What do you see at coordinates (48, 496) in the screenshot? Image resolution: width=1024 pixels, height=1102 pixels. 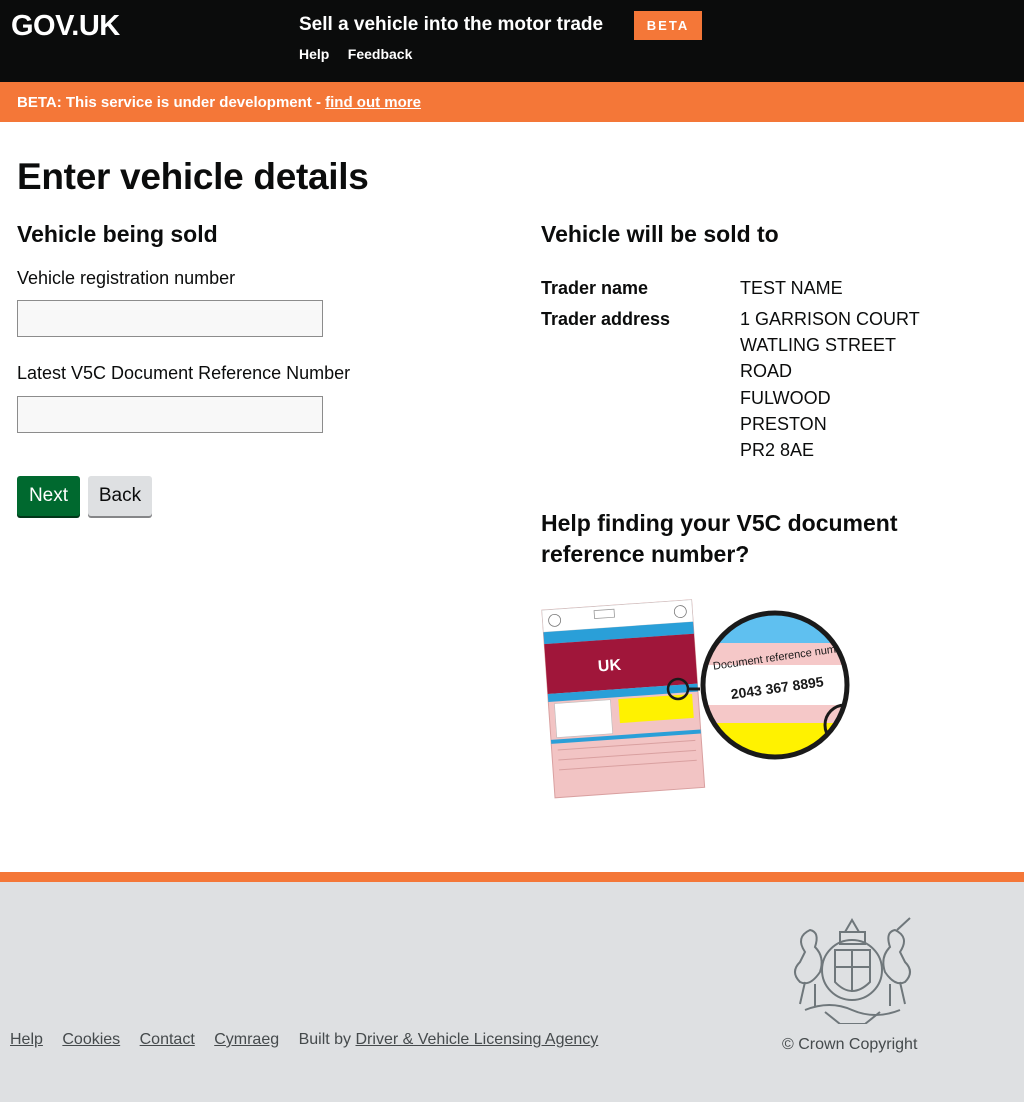 I see `next-button: Next` at bounding box center [48, 496].